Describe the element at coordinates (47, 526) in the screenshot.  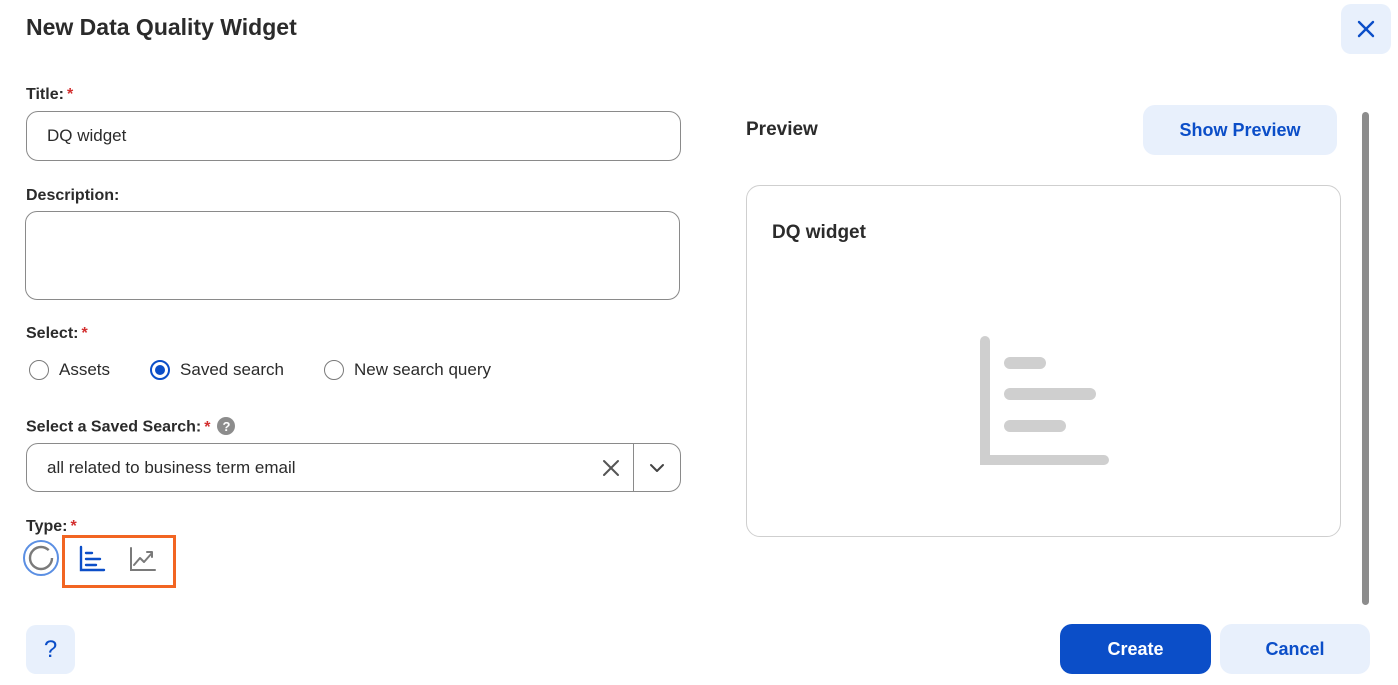
I see `type-label-text: Type:` at that location.